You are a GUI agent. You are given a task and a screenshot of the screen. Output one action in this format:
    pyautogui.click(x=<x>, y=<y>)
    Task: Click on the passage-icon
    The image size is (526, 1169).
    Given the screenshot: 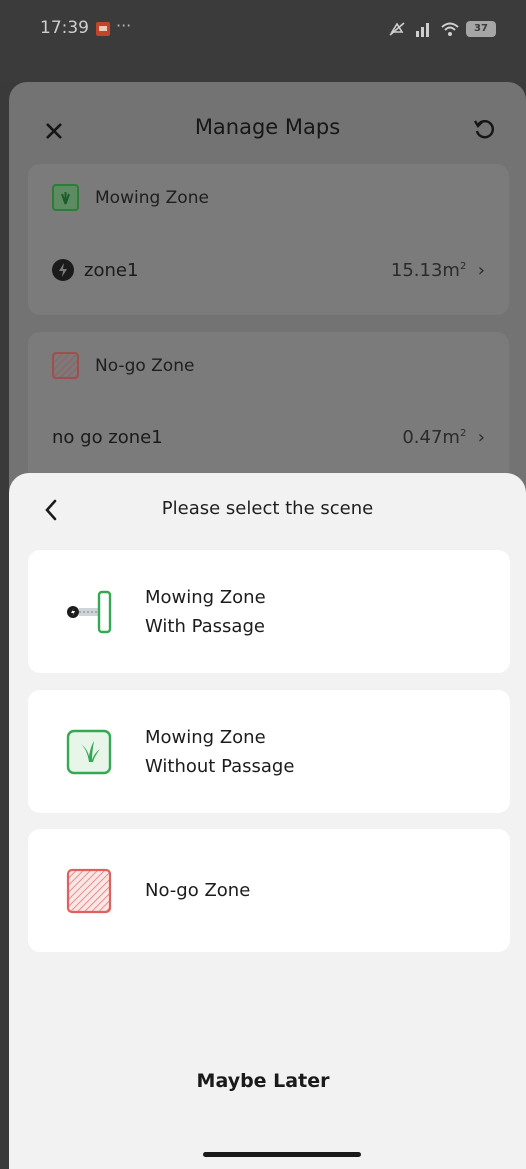 What is the action you would take?
    pyautogui.click(x=89, y=612)
    